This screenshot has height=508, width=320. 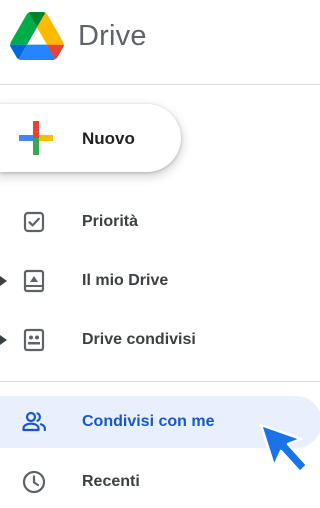 What do you see at coordinates (160, 381) in the screenshot?
I see `nav-divider` at bounding box center [160, 381].